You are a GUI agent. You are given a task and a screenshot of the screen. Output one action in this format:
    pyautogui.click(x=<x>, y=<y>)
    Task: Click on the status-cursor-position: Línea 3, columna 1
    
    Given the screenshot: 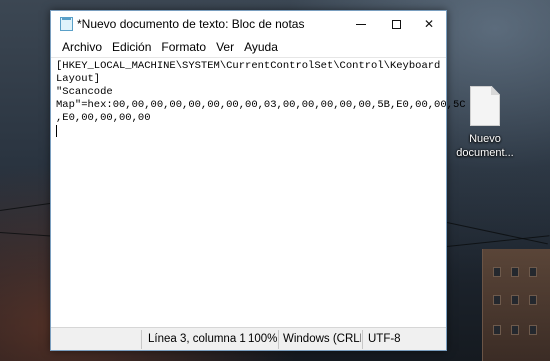 What is the action you would take?
    pyautogui.click(x=197, y=339)
    